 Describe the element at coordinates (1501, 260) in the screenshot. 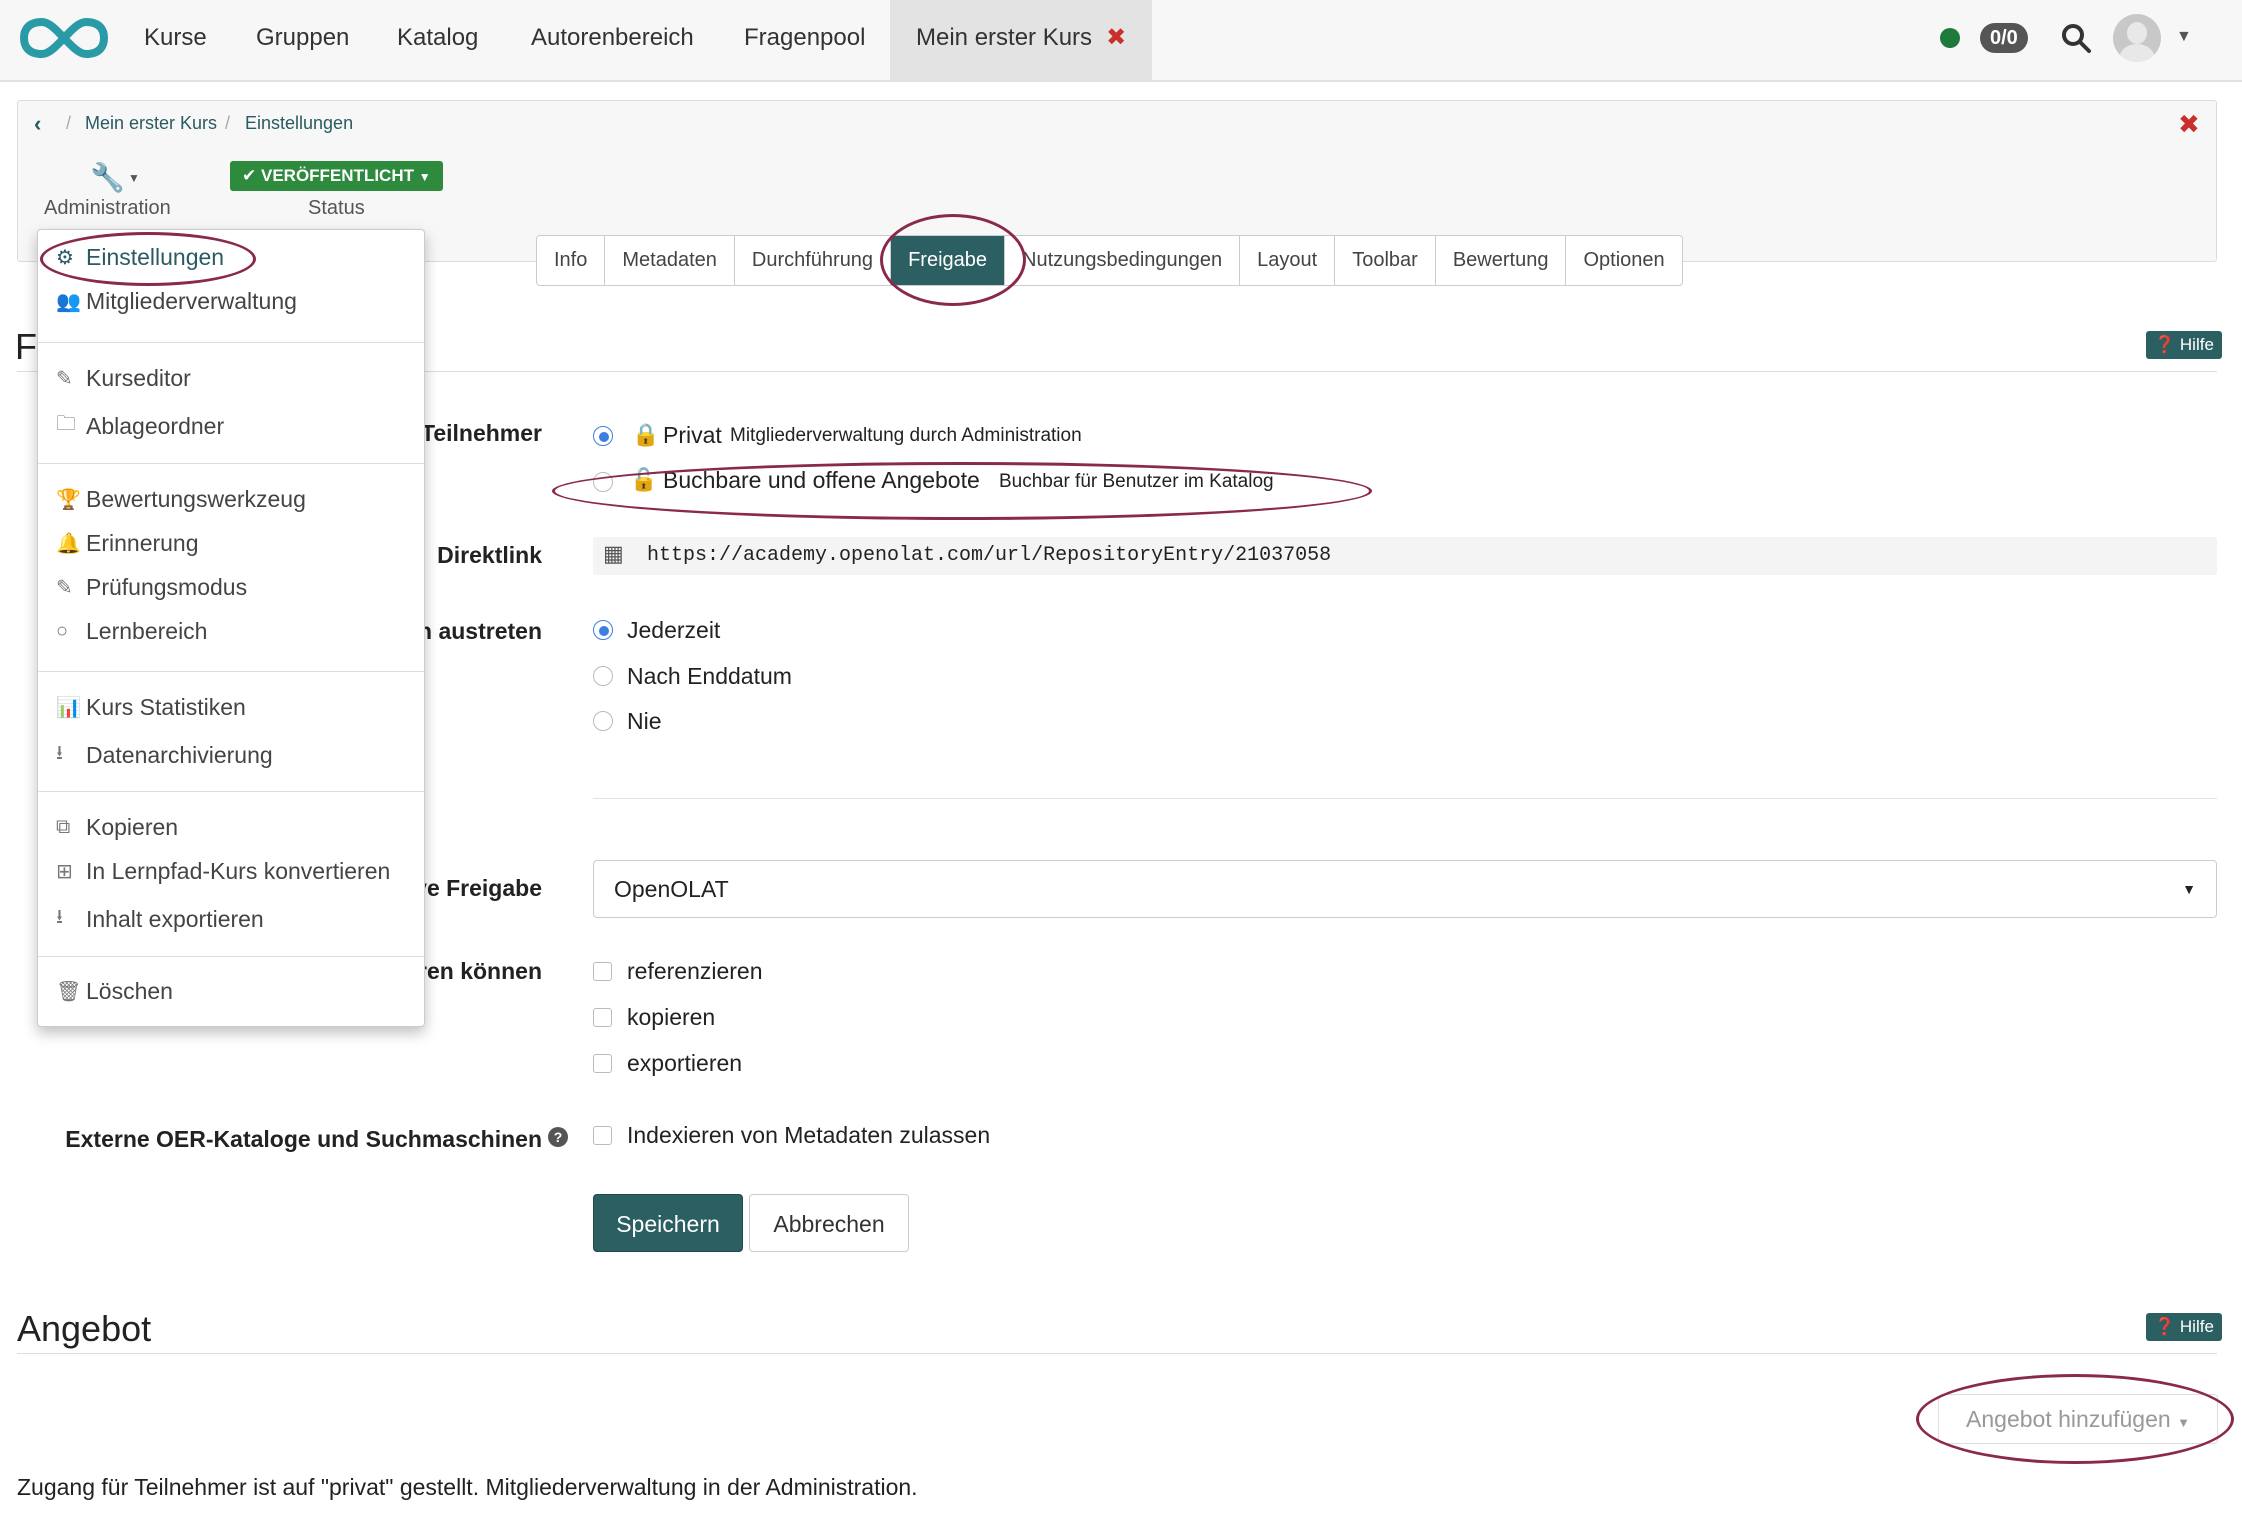

I see `tab-bewertung: Bewertung` at that location.